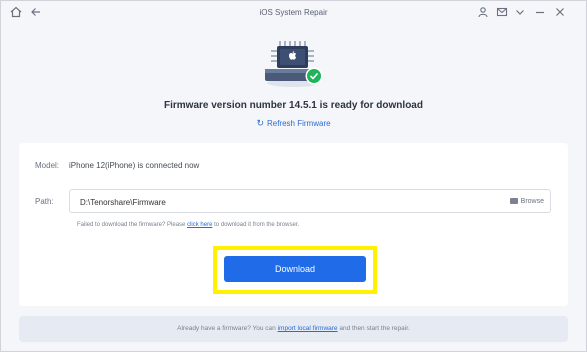 The width and height of the screenshot is (587, 352). What do you see at coordinates (513, 201) in the screenshot?
I see `folder-icon` at bounding box center [513, 201].